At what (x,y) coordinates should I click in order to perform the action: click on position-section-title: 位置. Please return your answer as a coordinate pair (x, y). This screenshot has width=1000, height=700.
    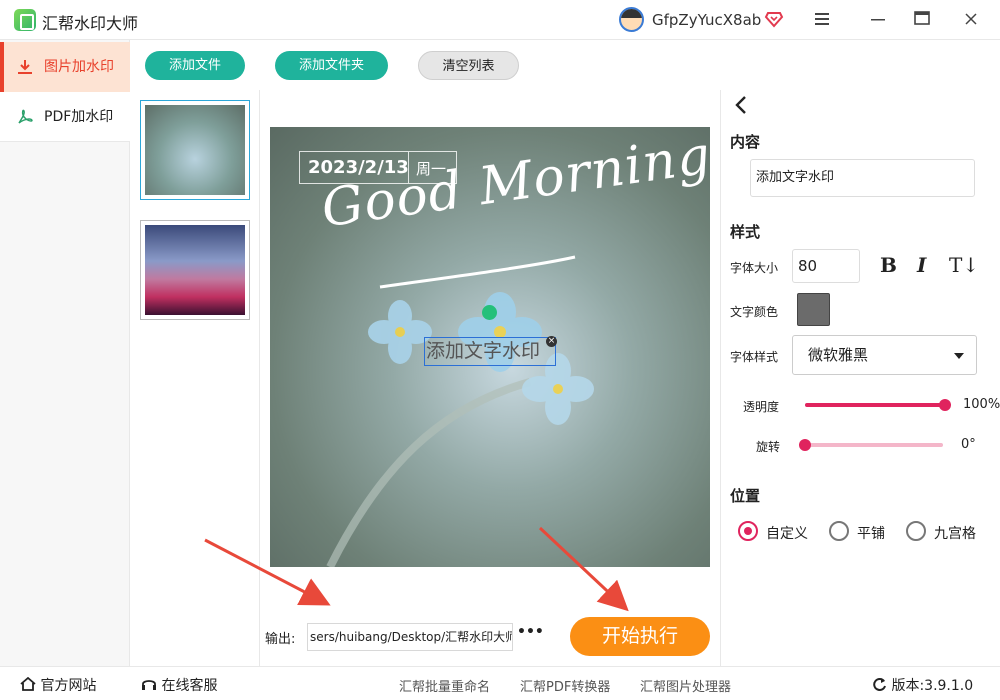
    Looking at the image, I should click on (745, 496).